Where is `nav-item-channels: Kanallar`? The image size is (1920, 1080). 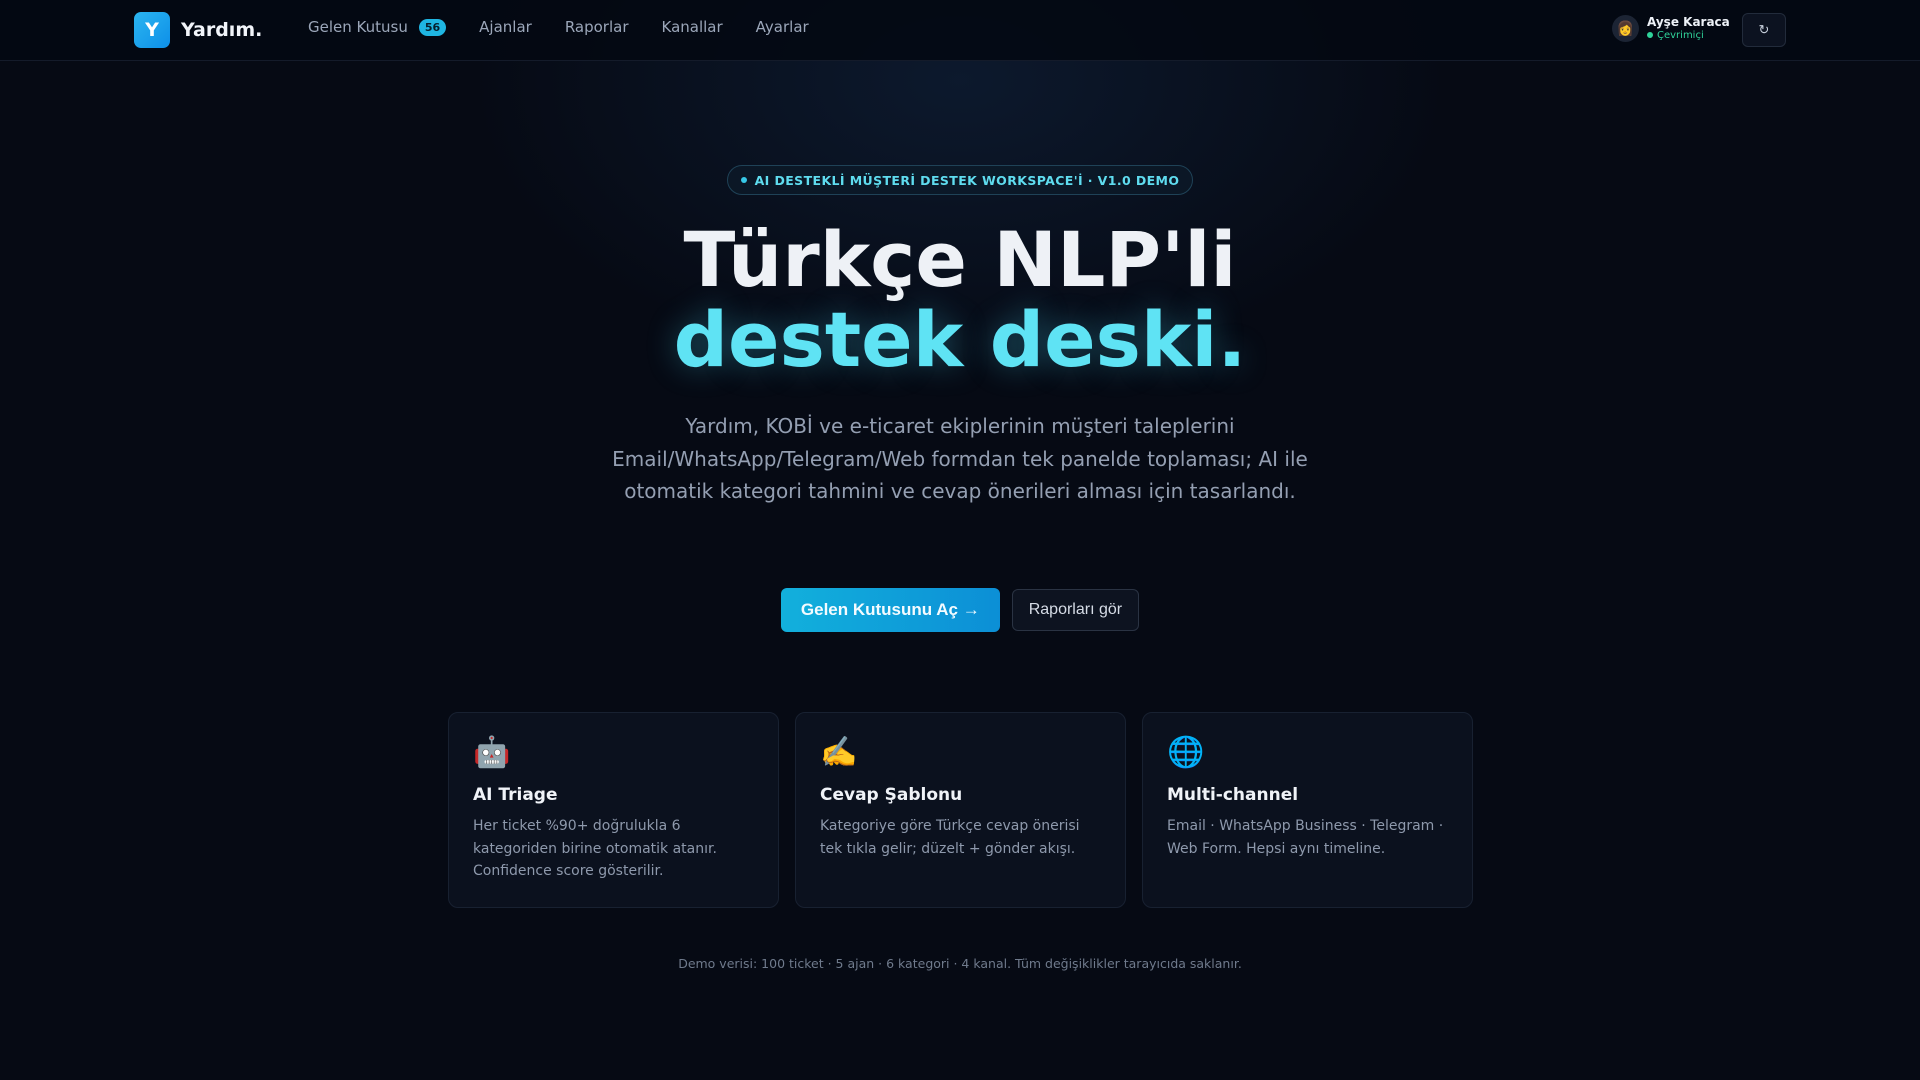 nav-item-channels: Kanallar is located at coordinates (692, 27).